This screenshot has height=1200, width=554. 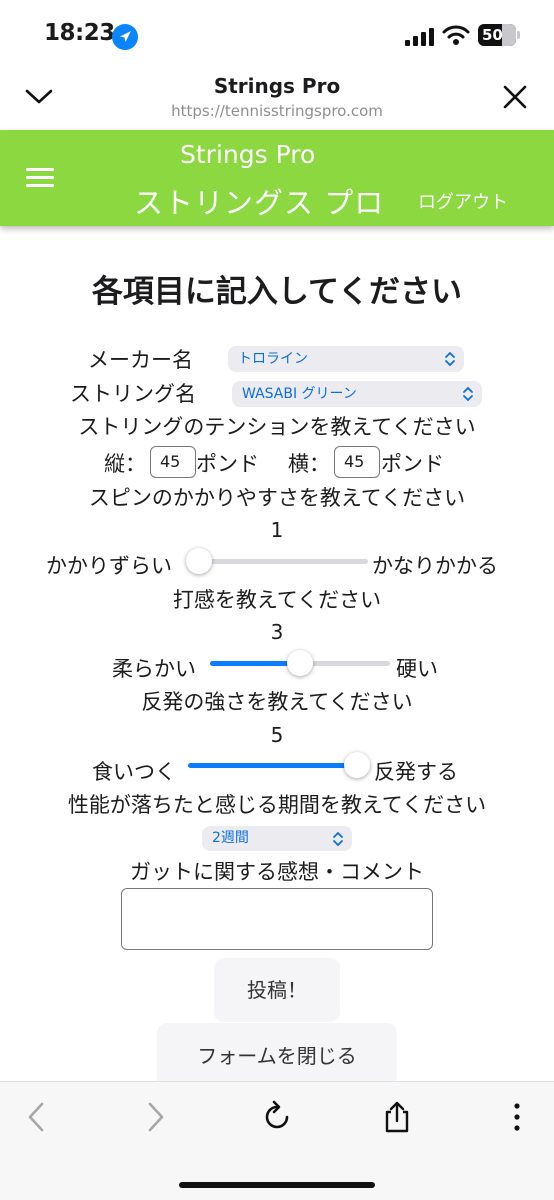 What do you see at coordinates (277, 86) in the screenshot?
I see `browser-title: Strings Pro` at bounding box center [277, 86].